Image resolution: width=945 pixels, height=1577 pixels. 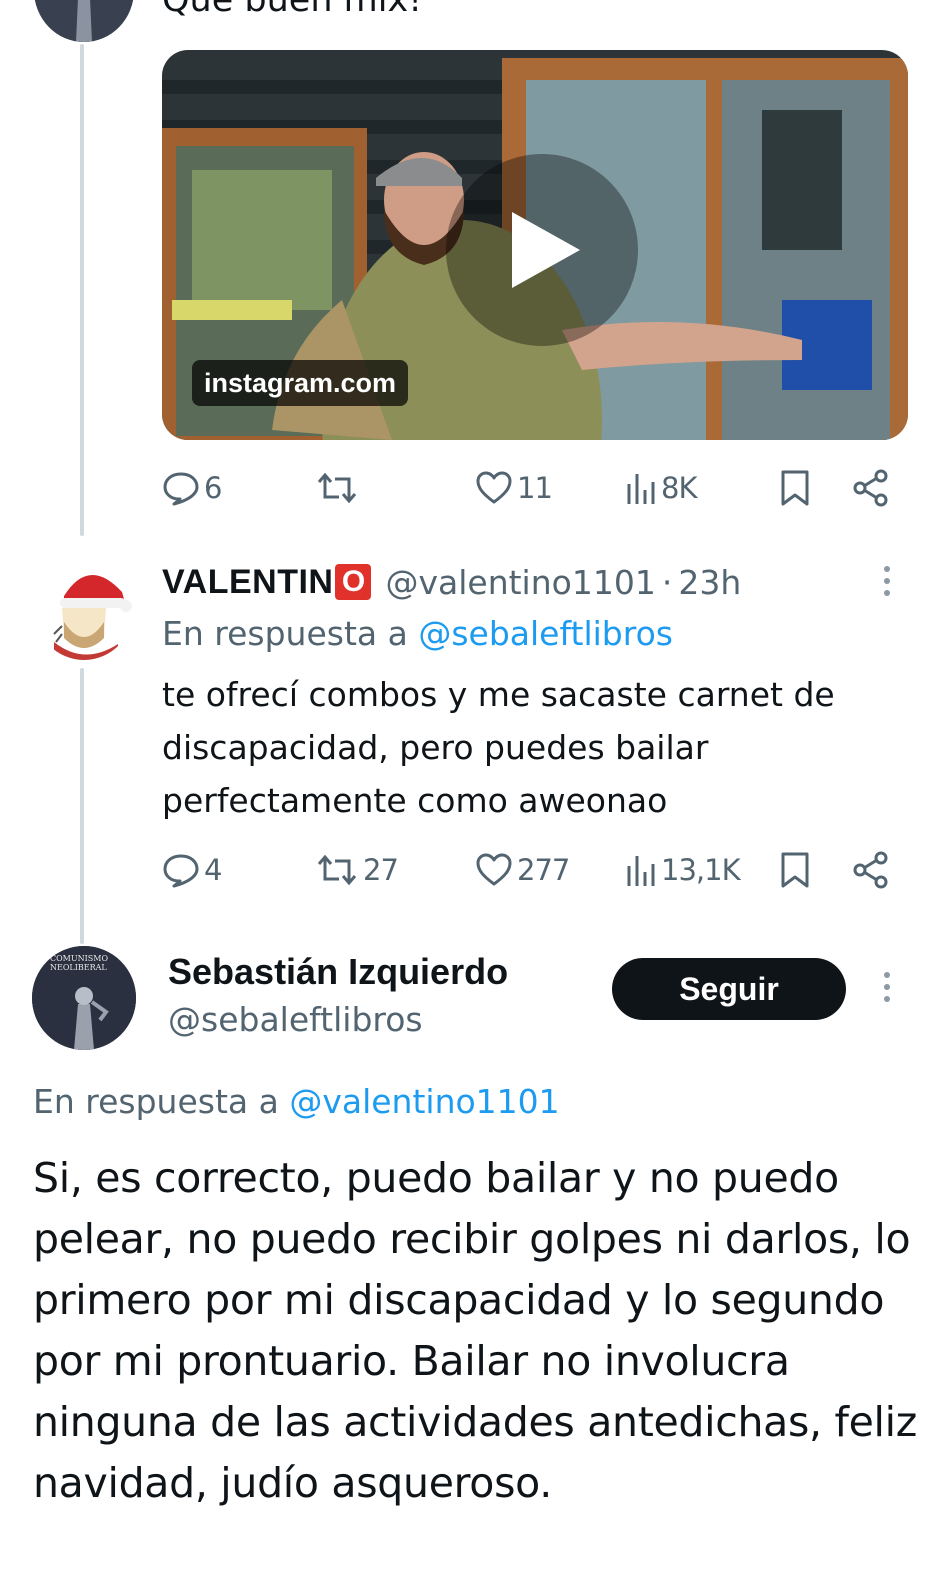 I want to click on reply-handle-link: @sebaleftlibros, so click(x=545, y=633).